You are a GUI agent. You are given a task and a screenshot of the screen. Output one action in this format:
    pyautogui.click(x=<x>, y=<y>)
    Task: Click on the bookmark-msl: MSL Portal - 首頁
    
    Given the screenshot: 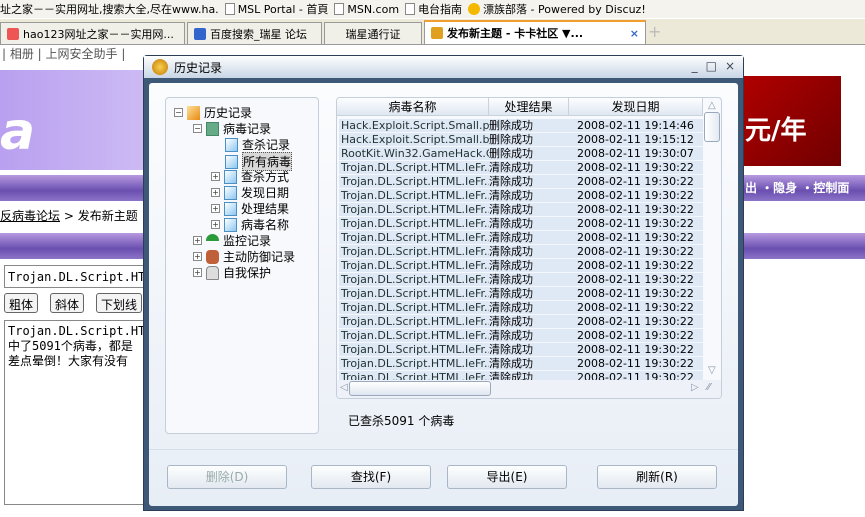 What is the action you would take?
    pyautogui.click(x=276, y=9)
    